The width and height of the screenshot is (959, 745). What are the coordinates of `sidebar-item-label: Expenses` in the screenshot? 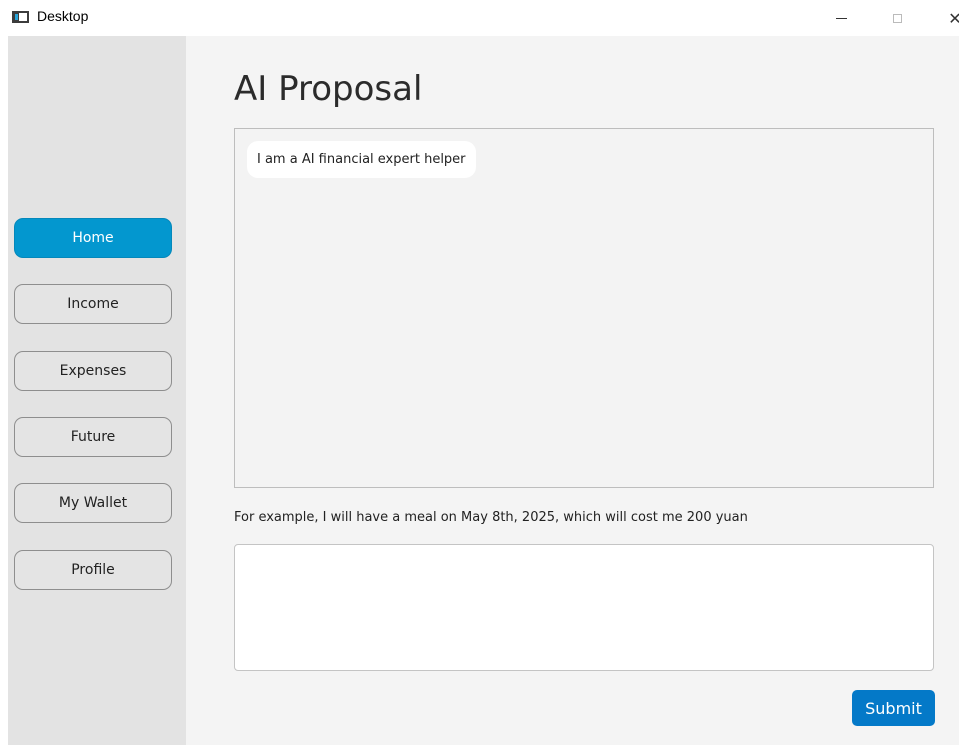 It's located at (93, 371).